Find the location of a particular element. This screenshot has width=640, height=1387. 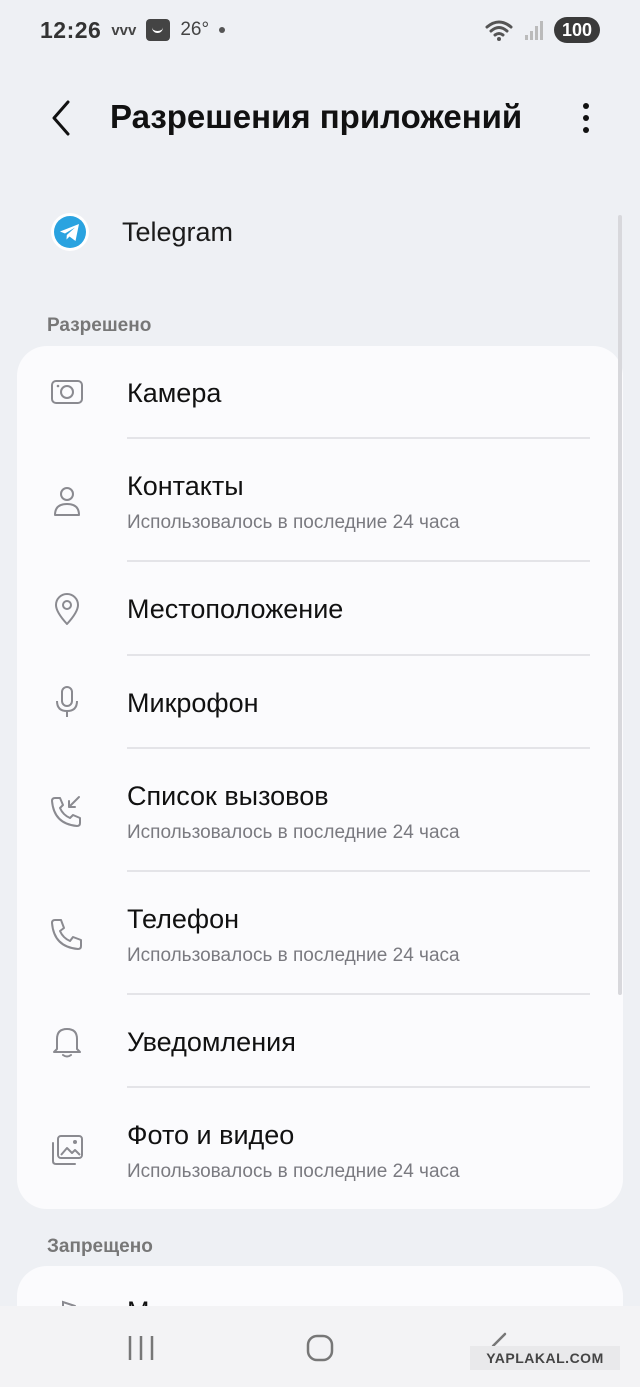

call-log-icon is located at coordinates (66, 811).